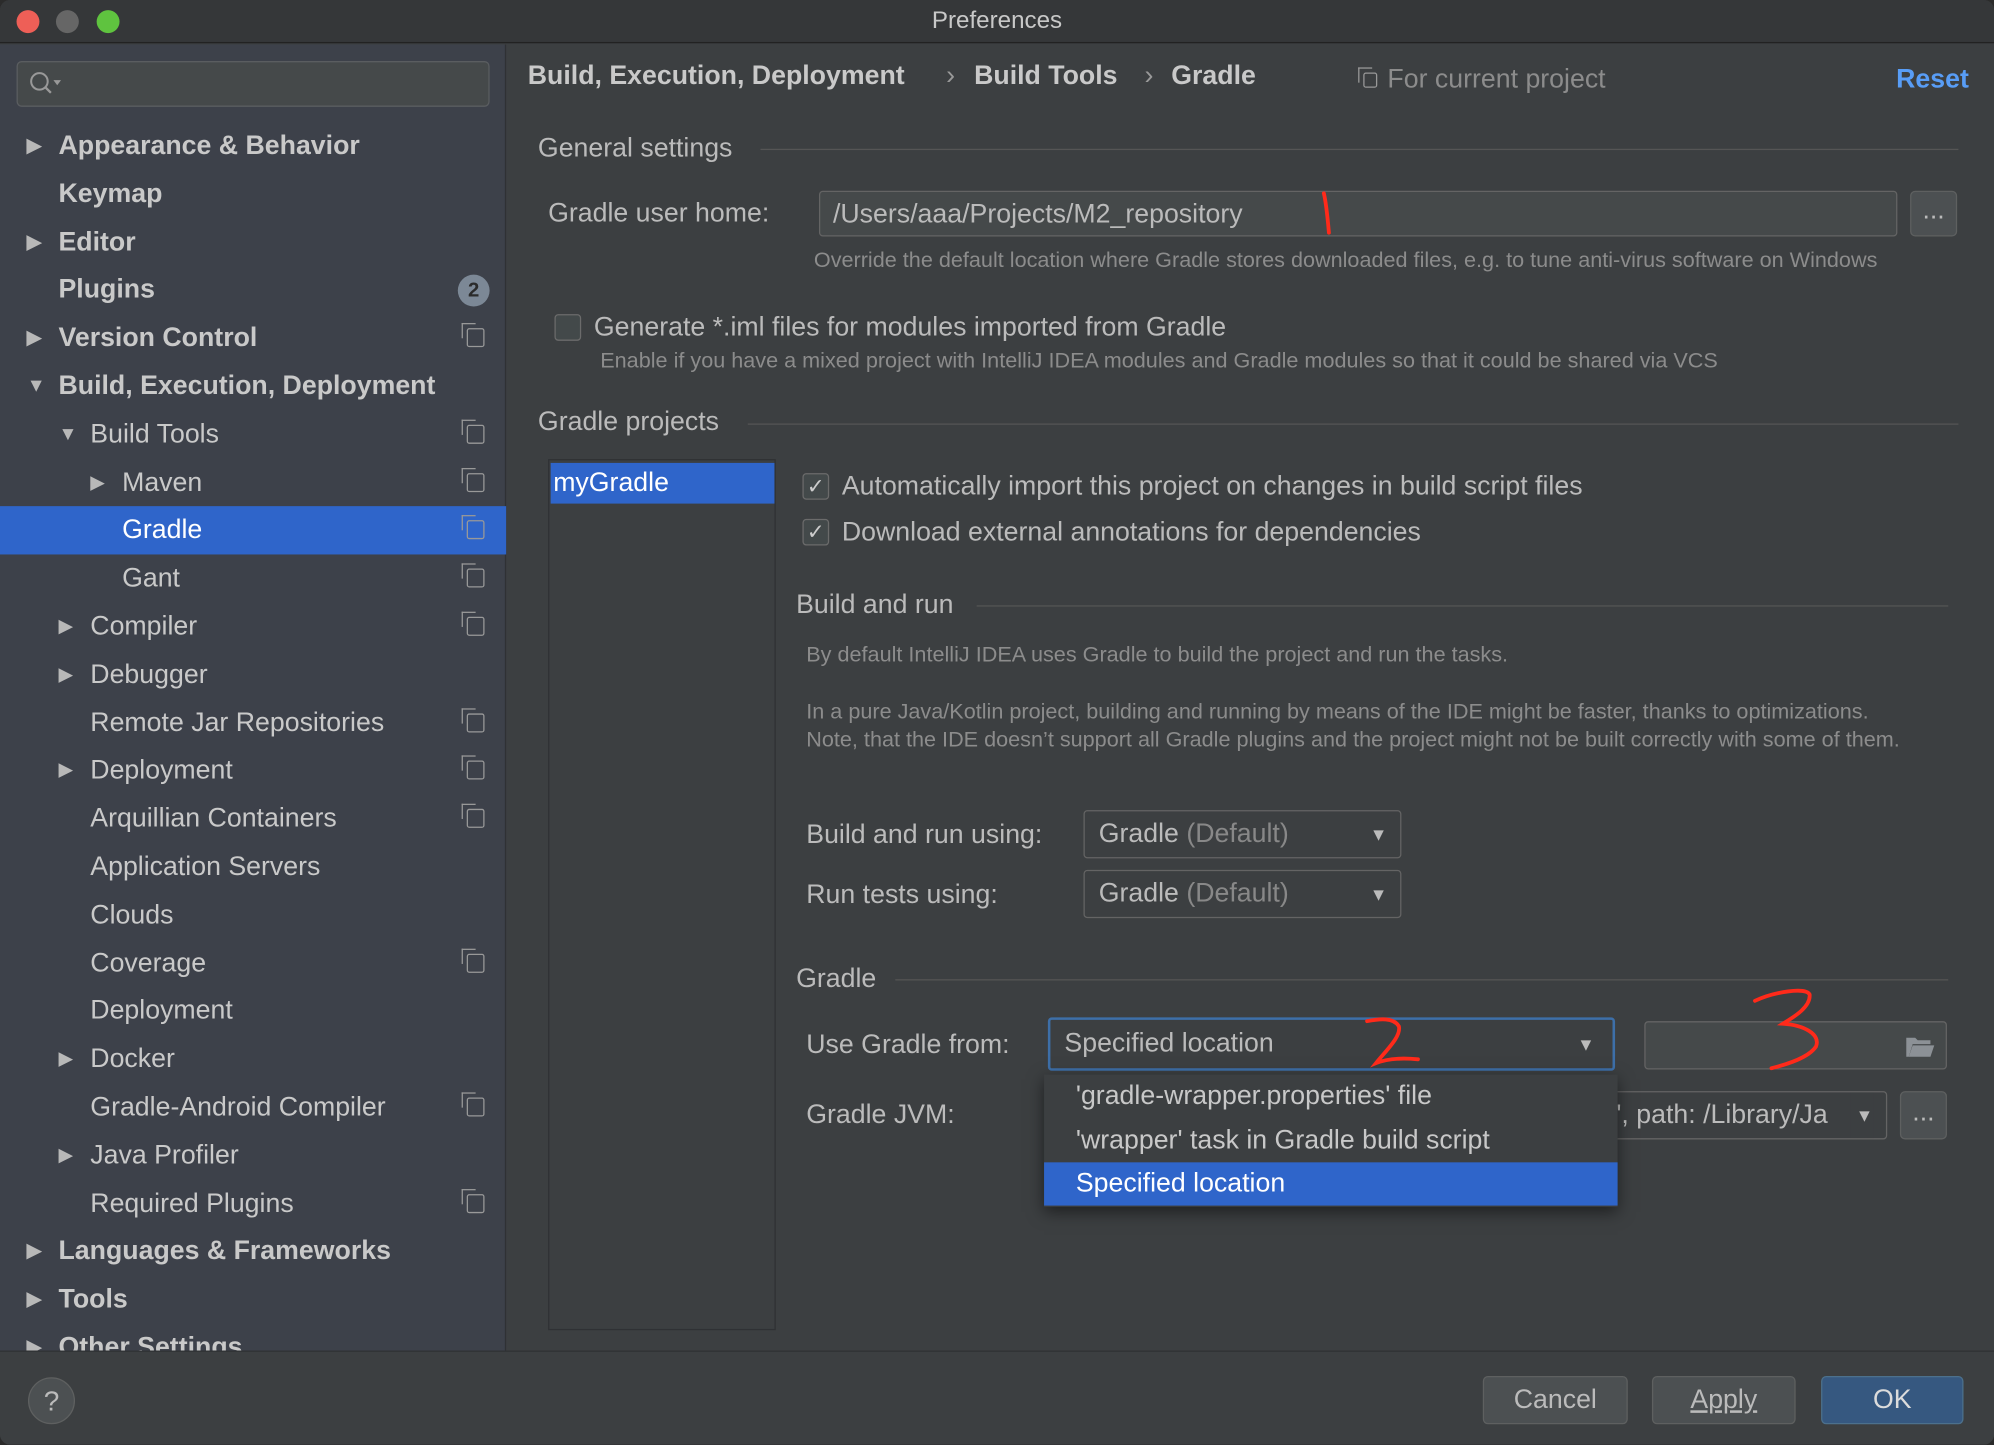  I want to click on close-window-button, so click(28, 22).